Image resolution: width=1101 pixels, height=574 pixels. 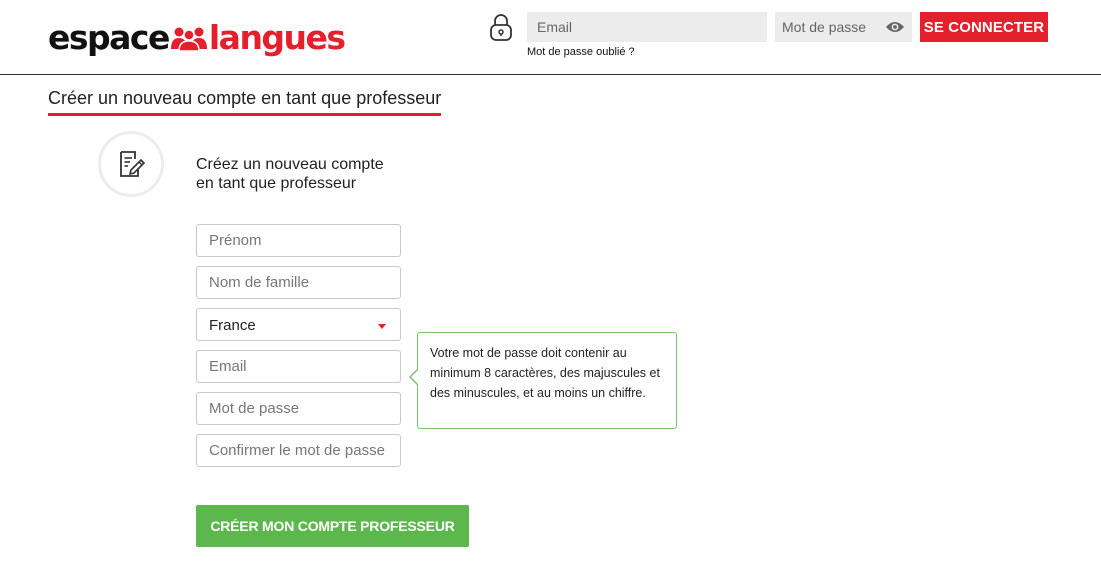 I want to click on firstname-field, so click(x=298, y=240).